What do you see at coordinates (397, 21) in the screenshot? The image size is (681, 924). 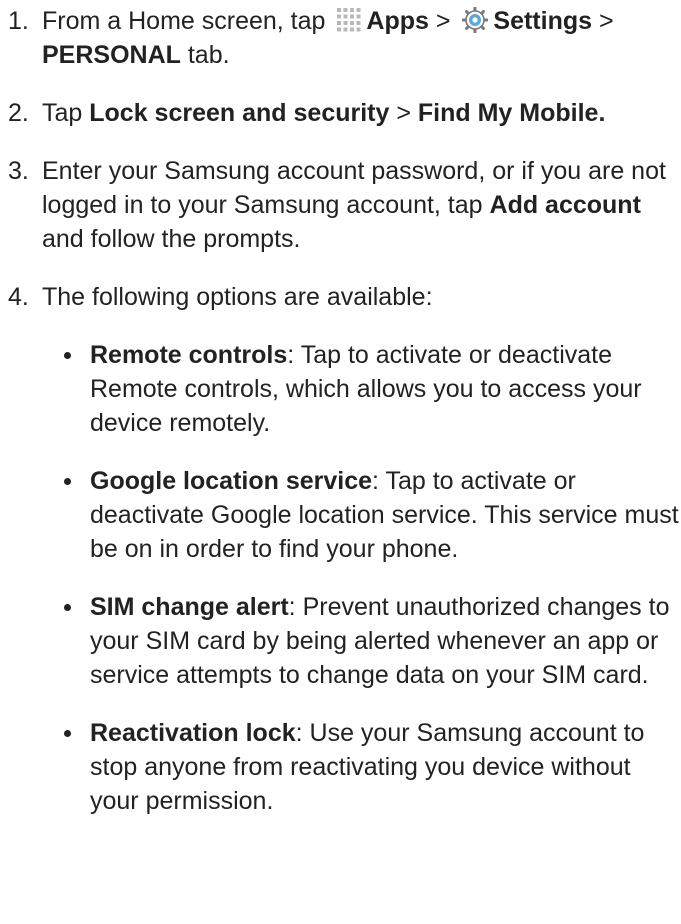 I see `bold-term: Apps` at bounding box center [397, 21].